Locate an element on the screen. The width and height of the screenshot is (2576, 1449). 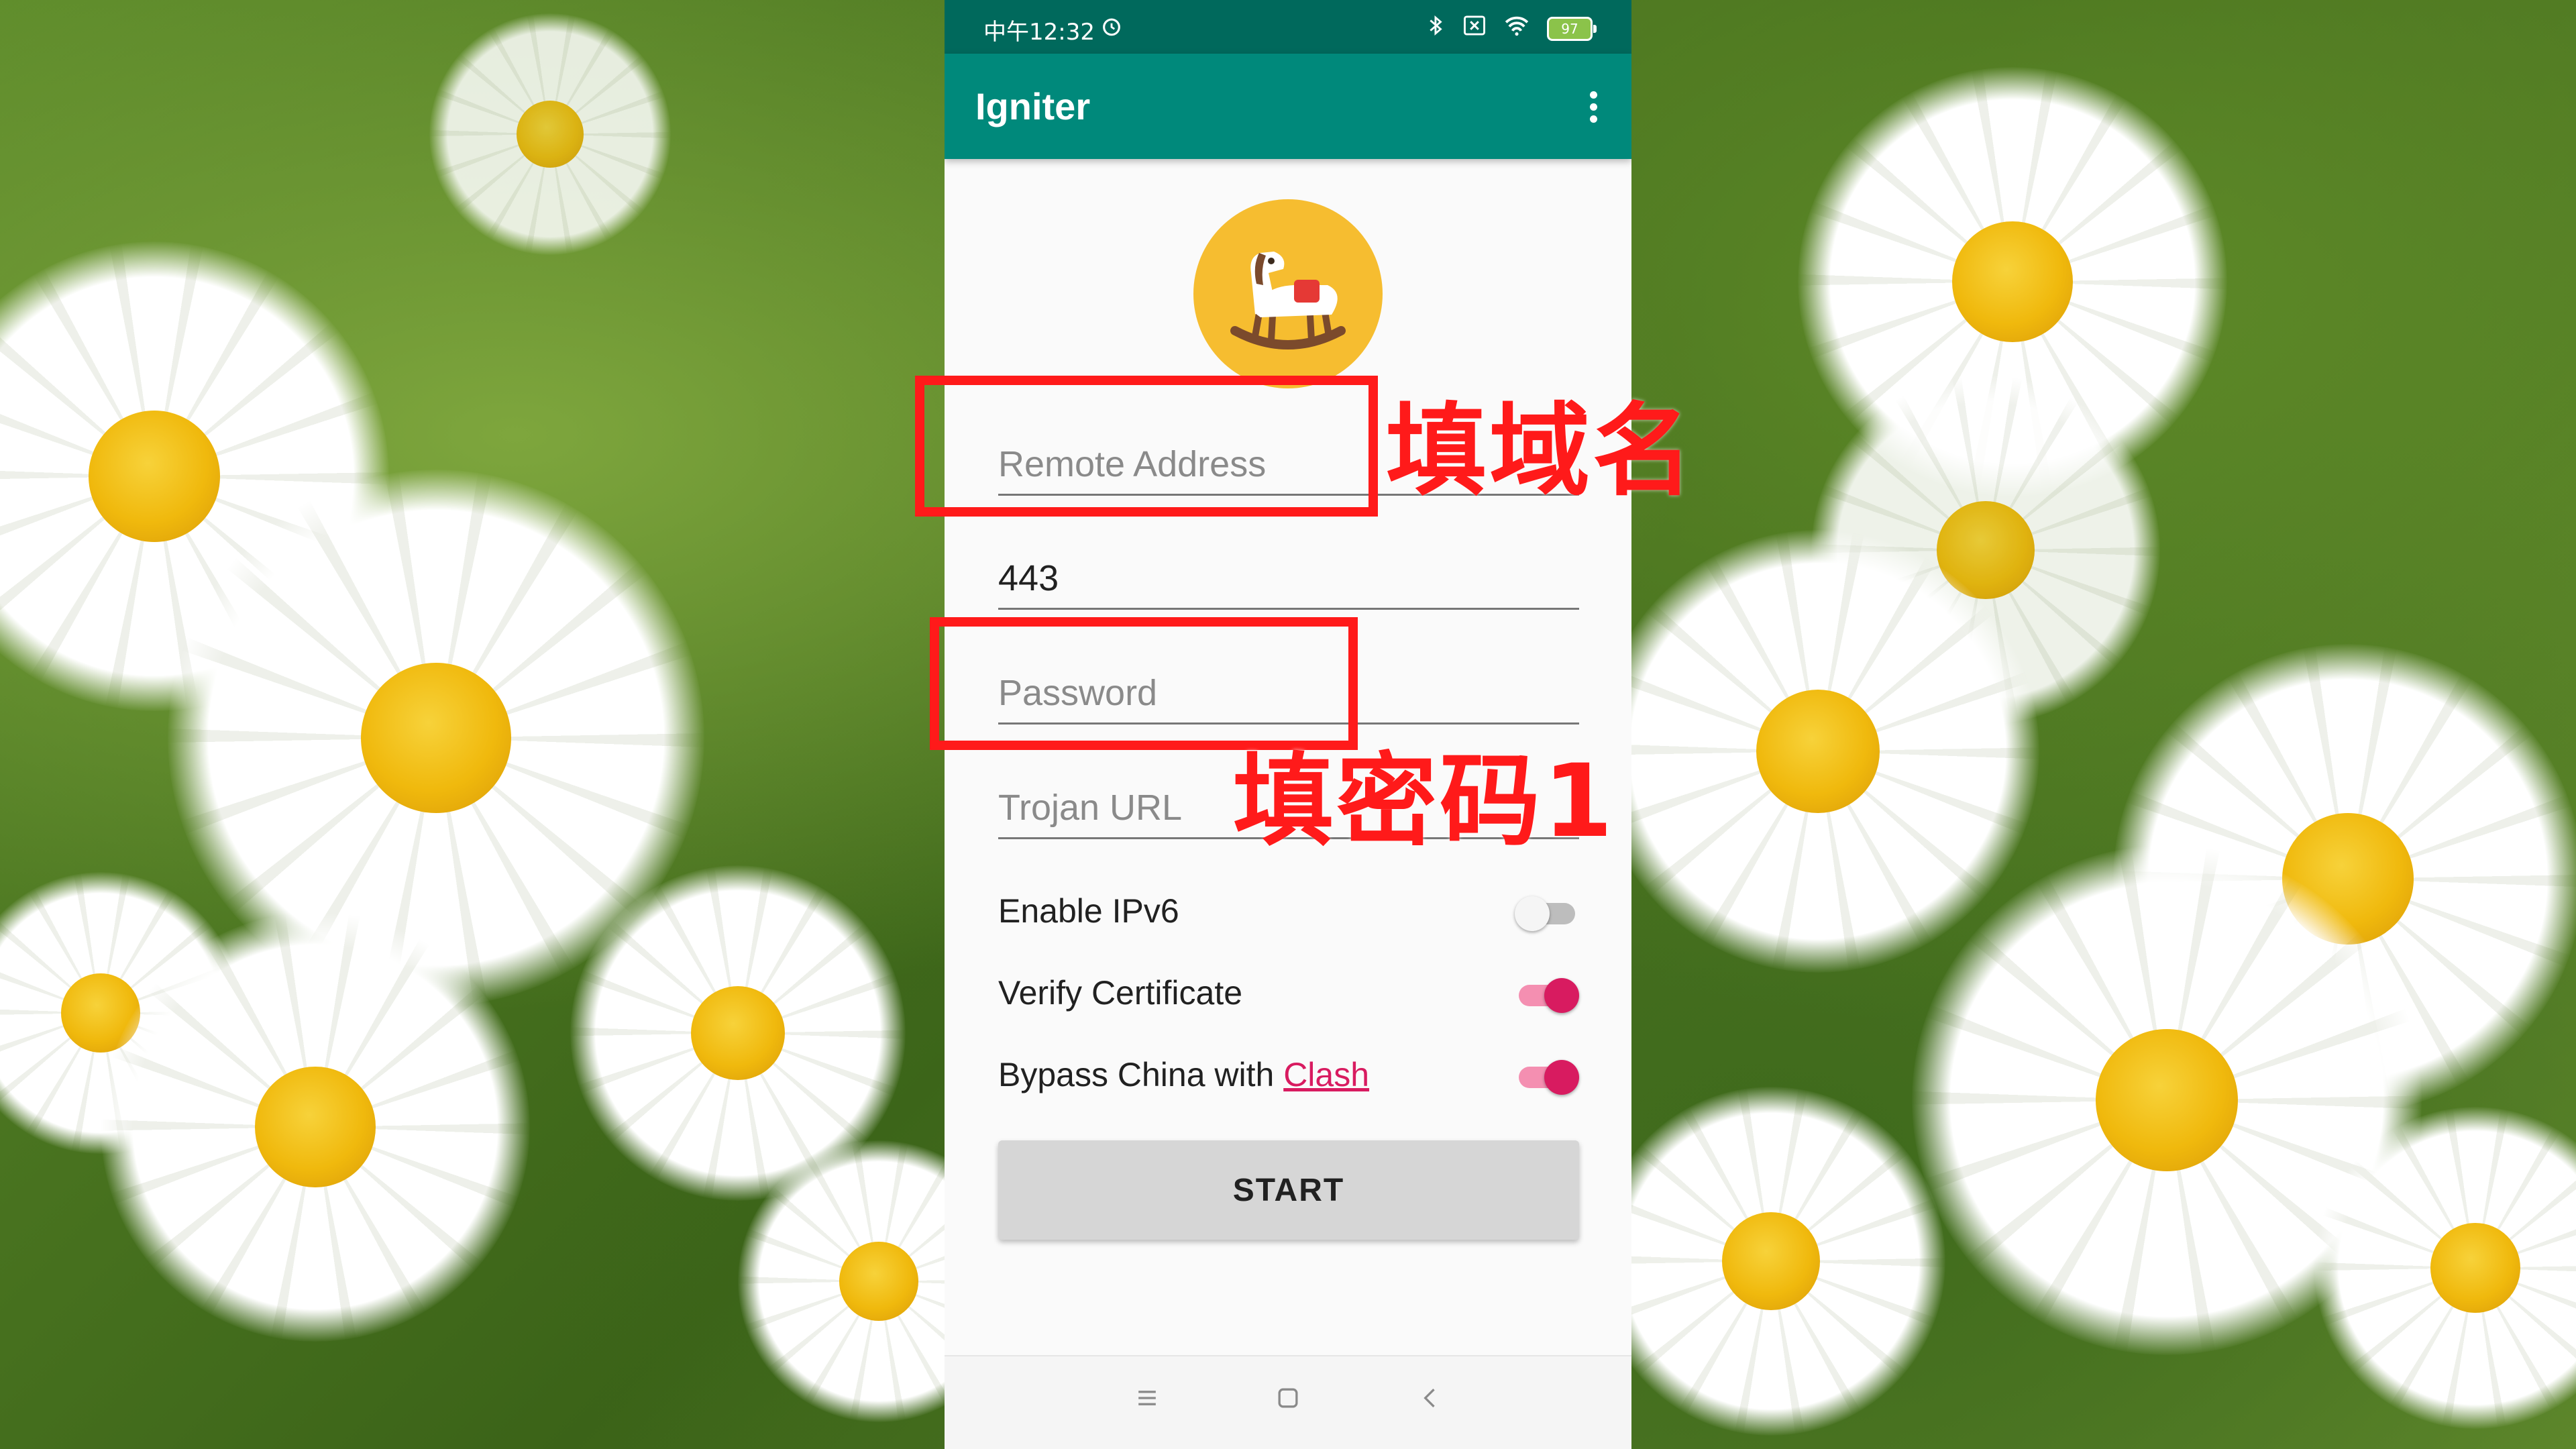
enable-ipv6-row: Enable IPv6 is located at coordinates (1288, 911).